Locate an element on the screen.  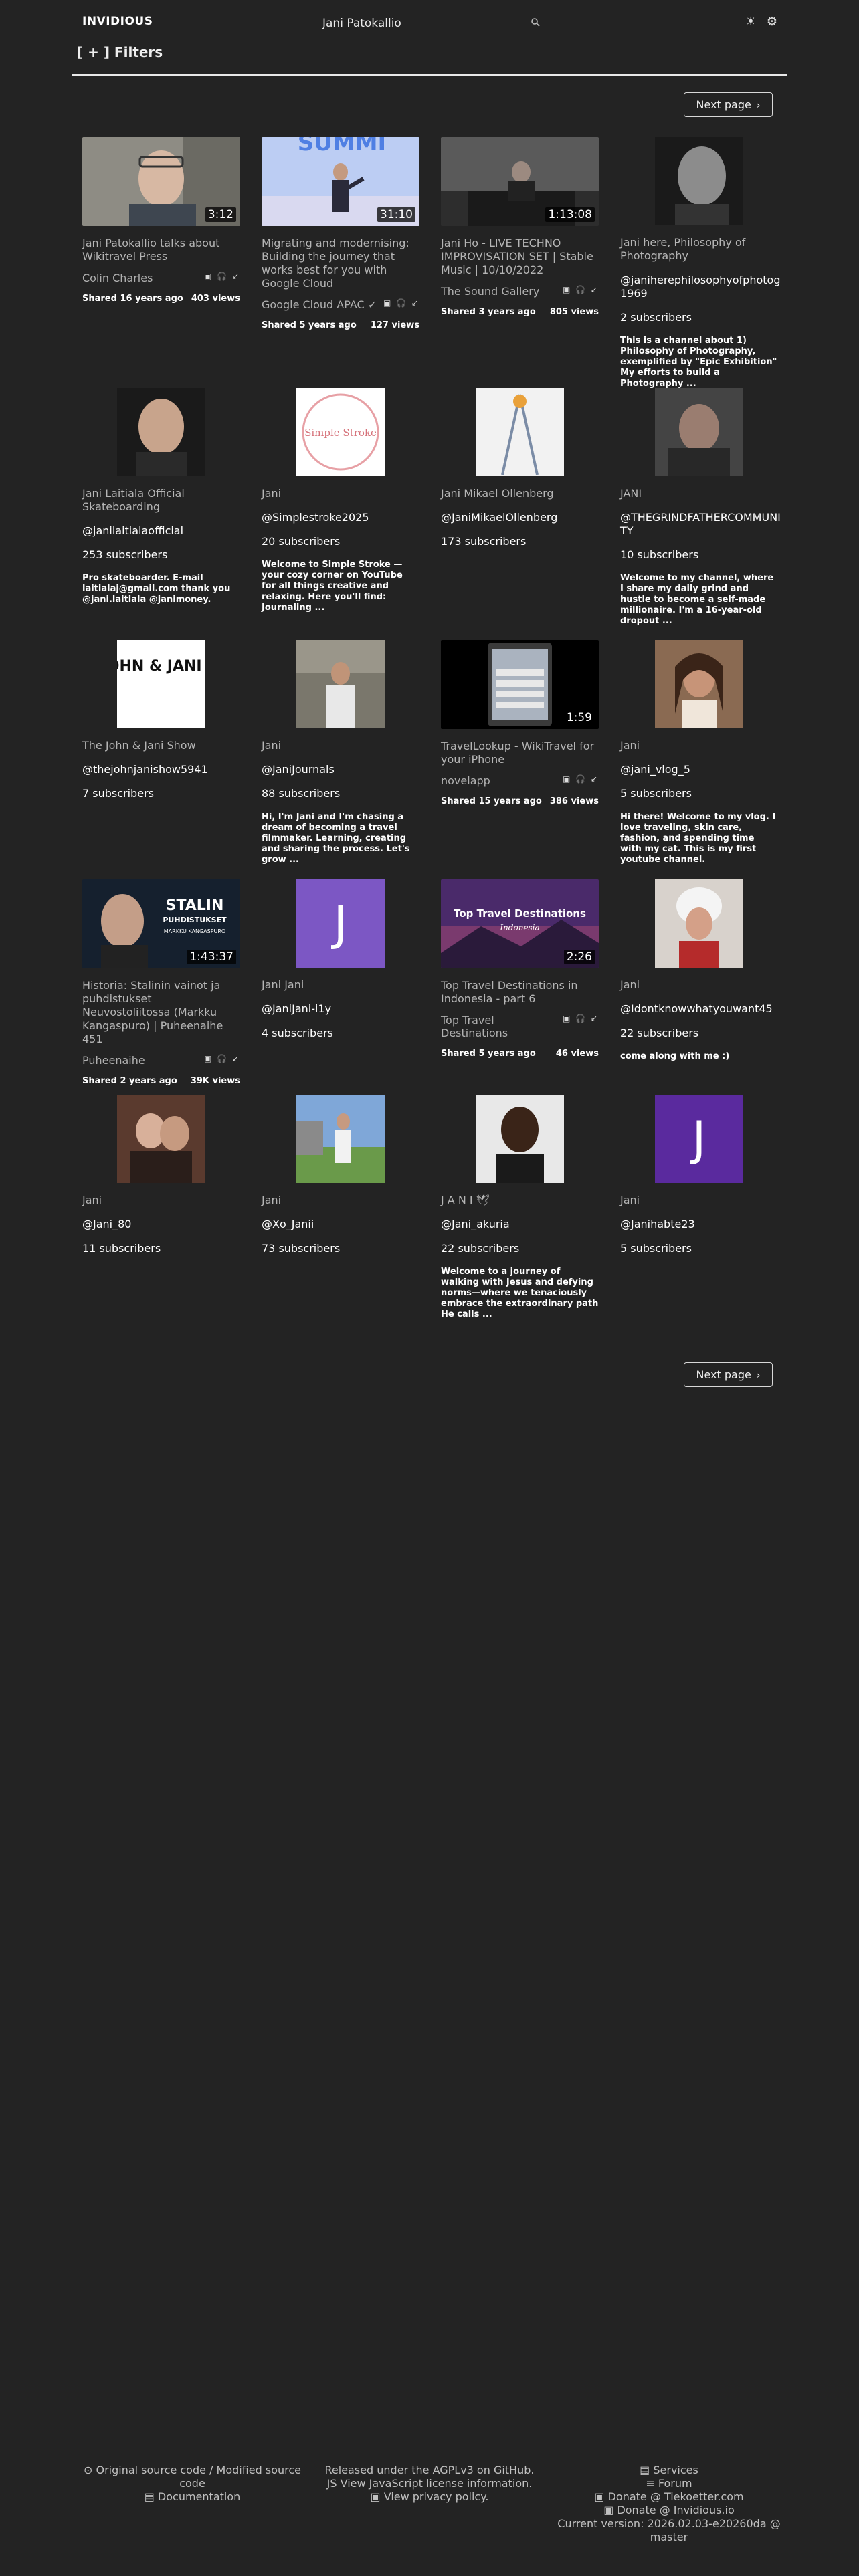
channel-name: The John & Jani Show is located at coordinates (162, 745).